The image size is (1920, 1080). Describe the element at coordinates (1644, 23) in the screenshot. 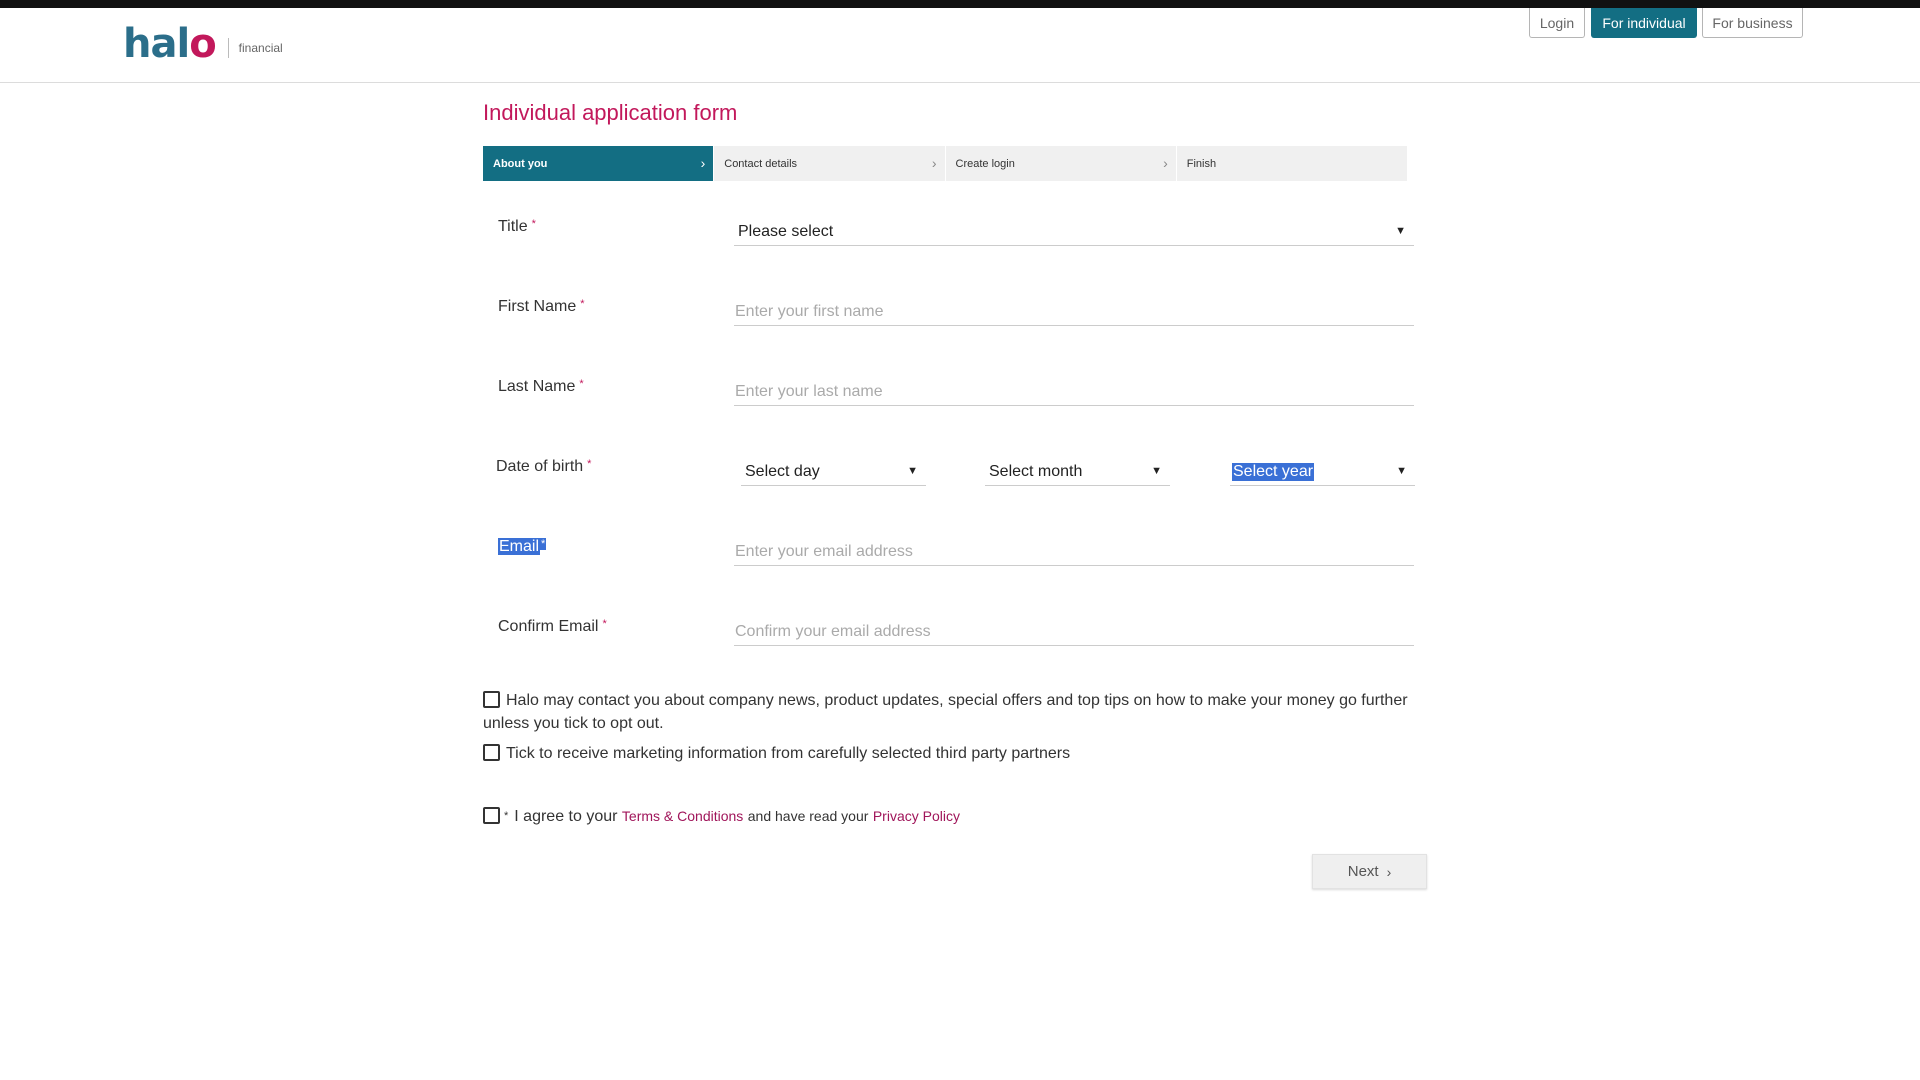

I see `for-individual-tab: For individual` at that location.